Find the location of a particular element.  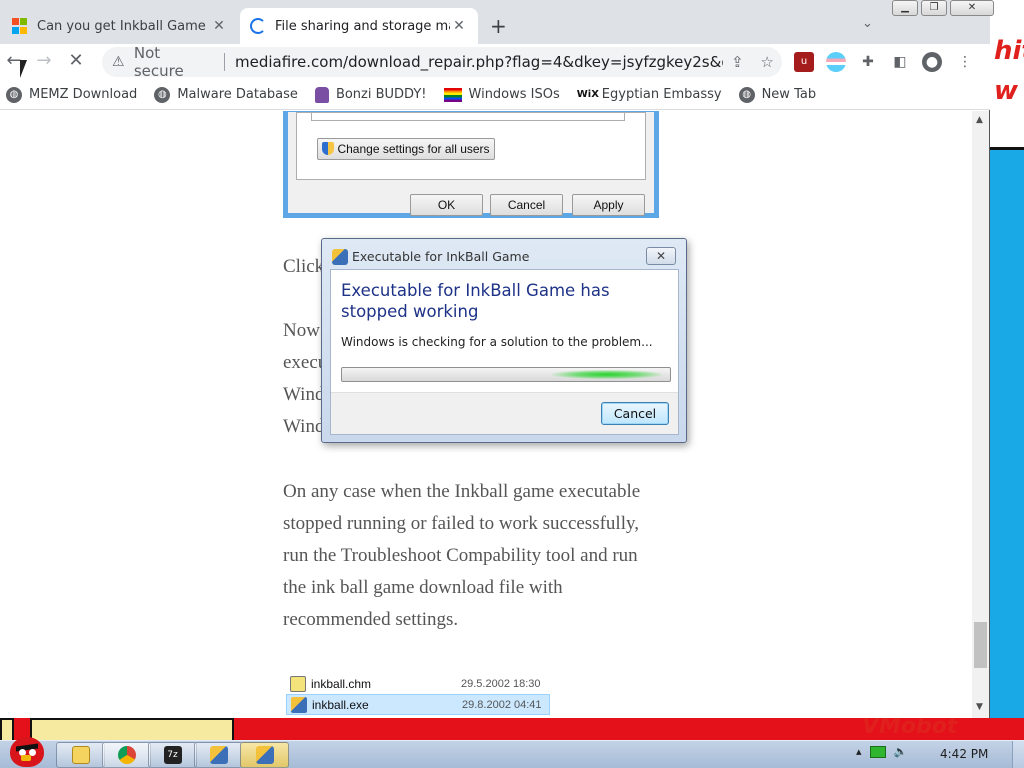

new-tab-icon: + is located at coordinates (498, 26).